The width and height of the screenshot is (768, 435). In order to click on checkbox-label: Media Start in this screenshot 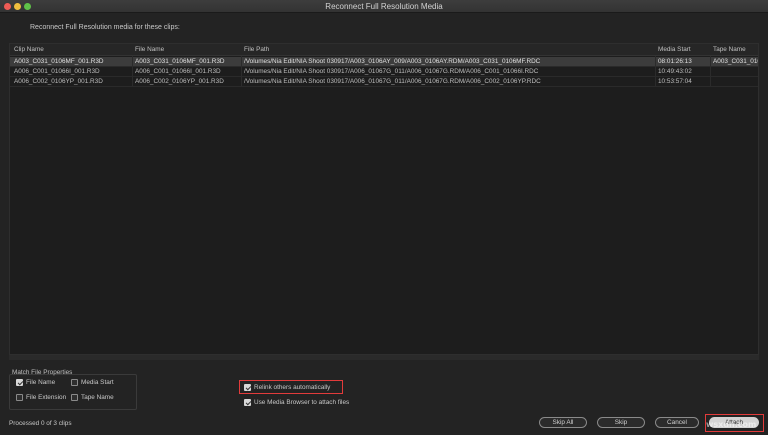, I will do `click(97, 382)`.